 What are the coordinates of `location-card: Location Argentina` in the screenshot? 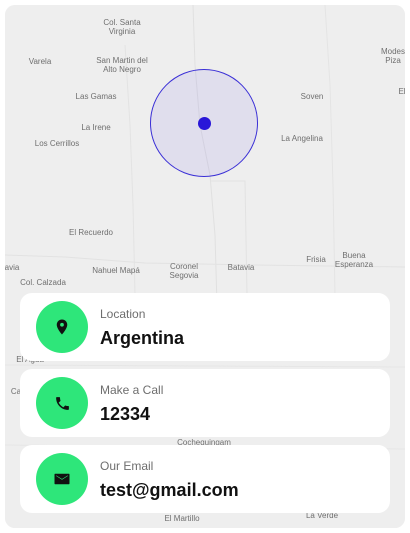 It's located at (205, 327).